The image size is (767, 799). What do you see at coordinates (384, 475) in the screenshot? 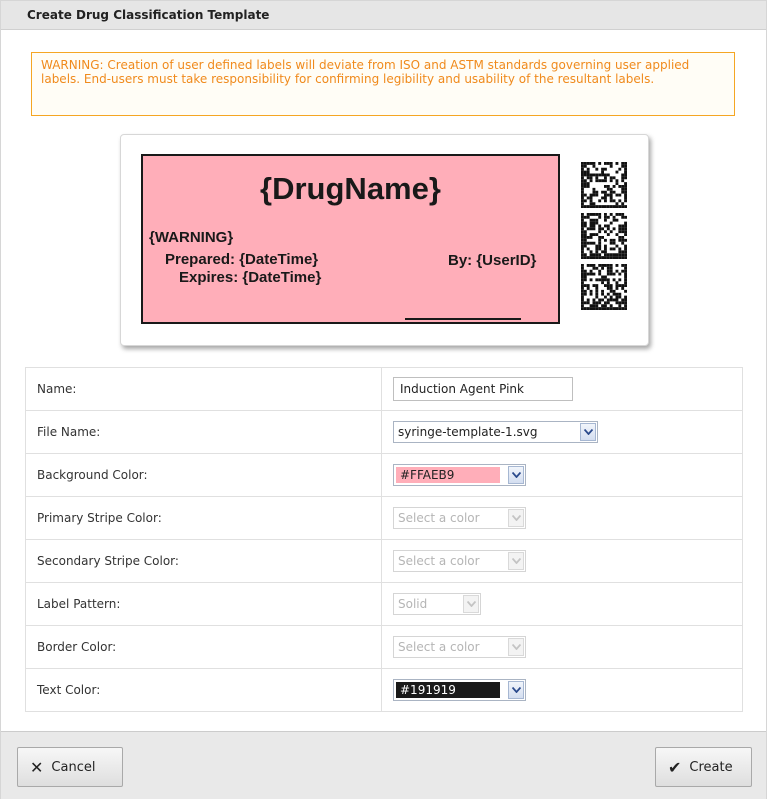
I see `form-row-background-color: Background Color: #FFAEB9` at bounding box center [384, 475].